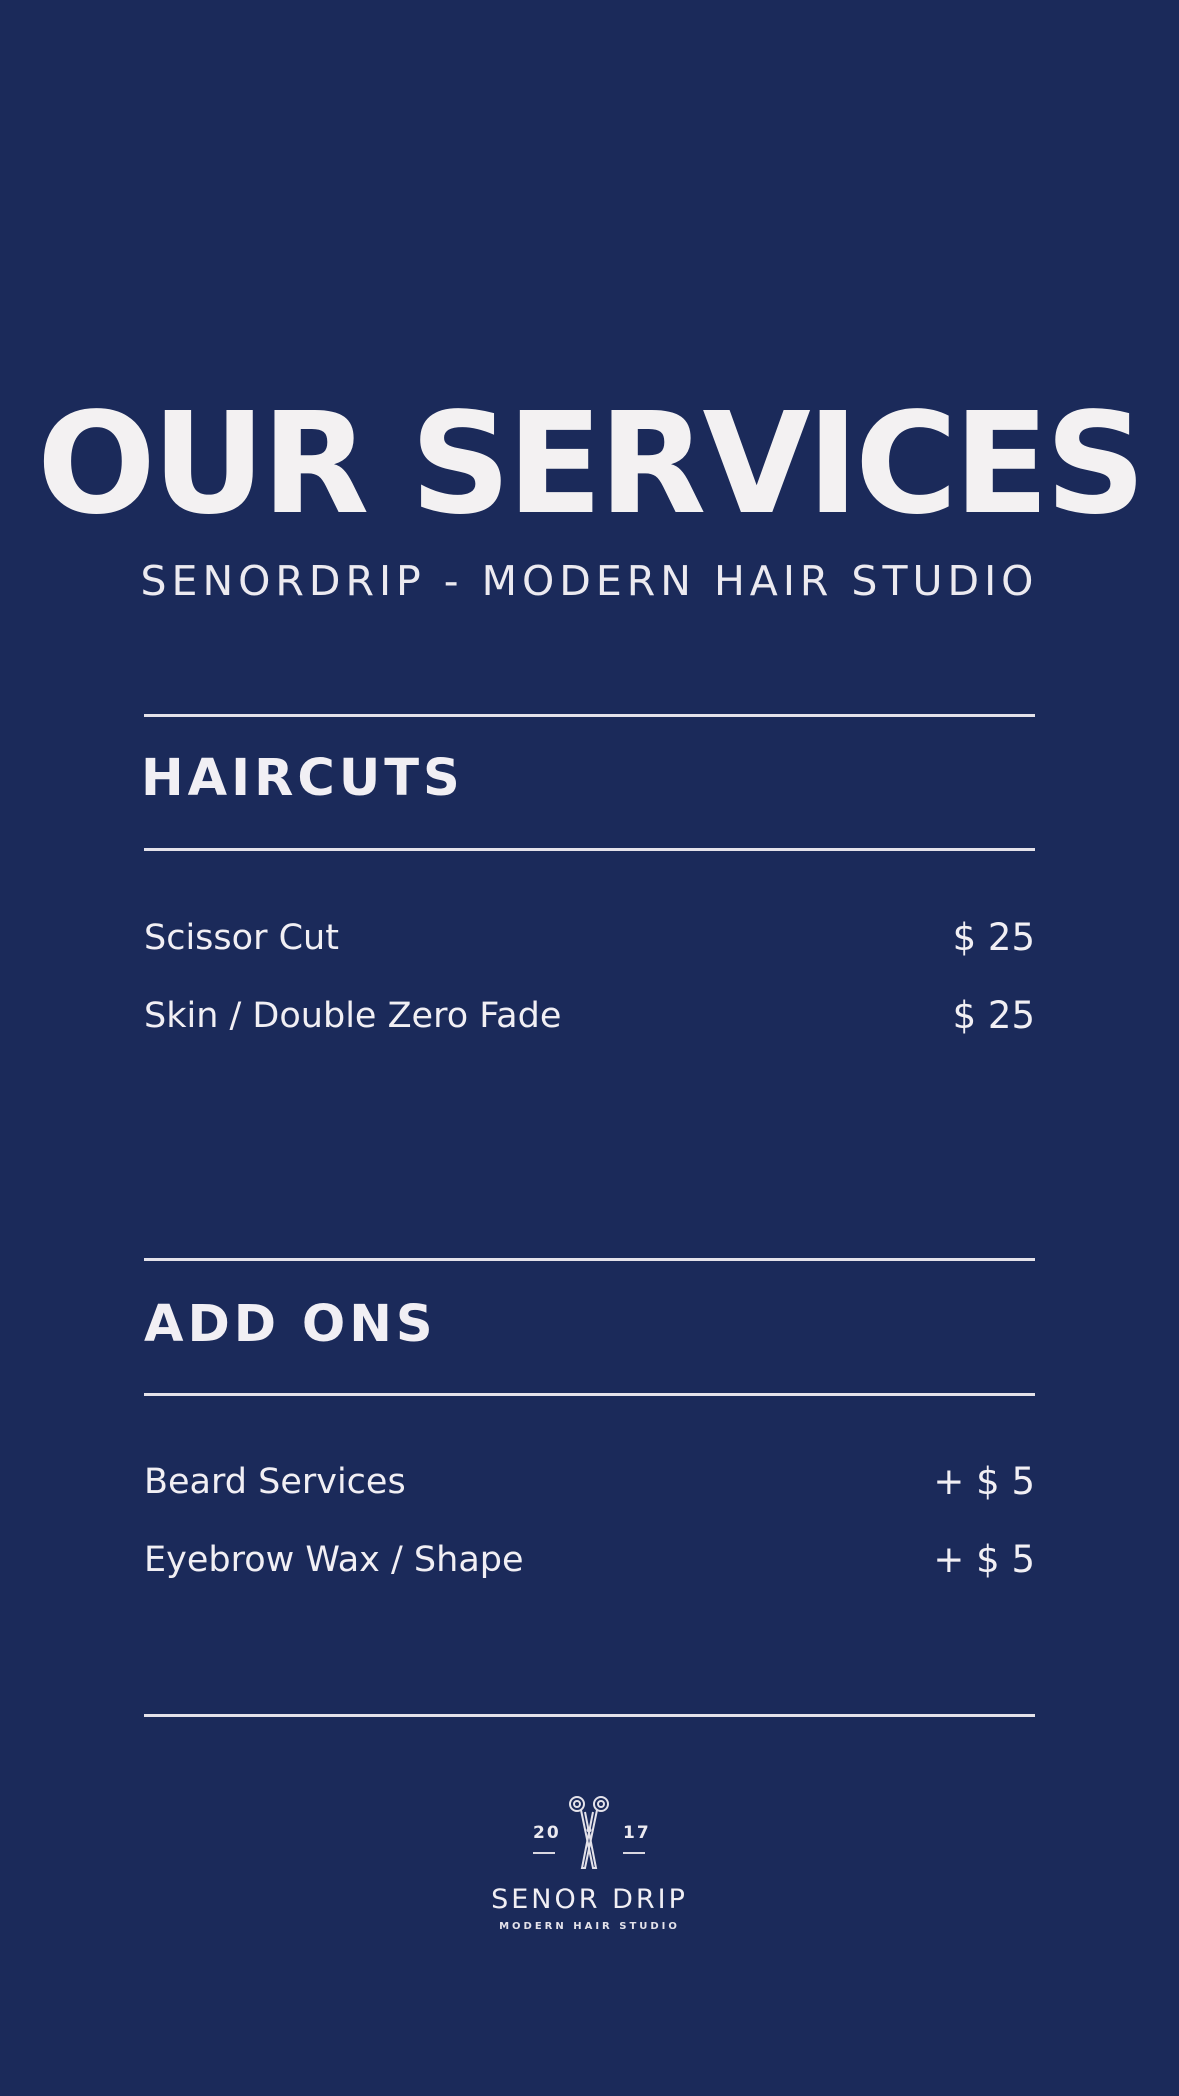 This screenshot has width=1179, height=2096. Describe the element at coordinates (589, 581) in the screenshot. I see `page-subtitle: SENORDRIP - MODERN HAIR STUDIO` at that location.